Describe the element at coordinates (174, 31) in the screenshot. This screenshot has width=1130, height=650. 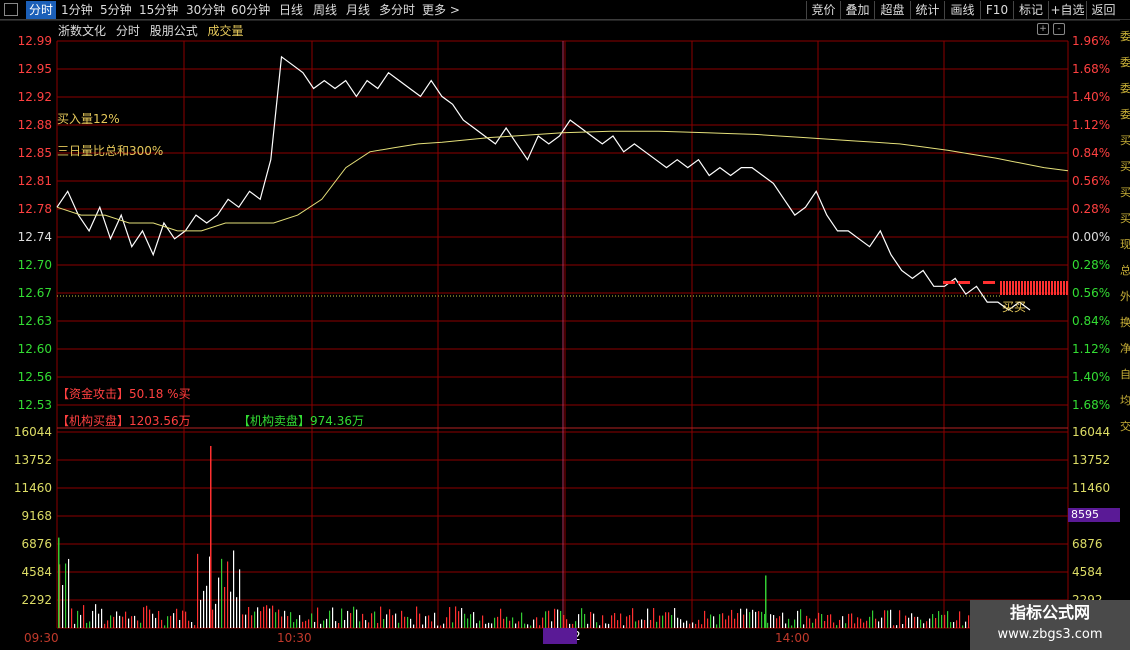
I see `formula-name: 股朋公式` at that location.